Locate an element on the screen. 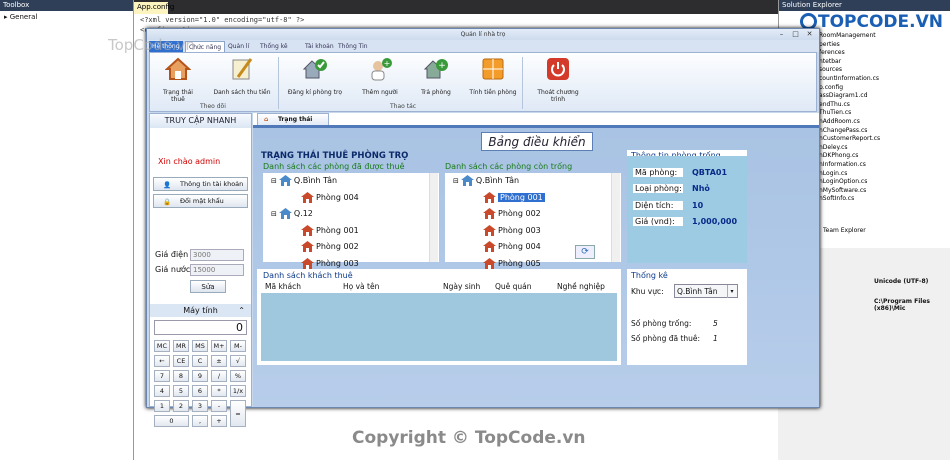 The height and width of the screenshot is (460, 950). solution-file-item: nChangePass.cs is located at coordinates (843, 130).